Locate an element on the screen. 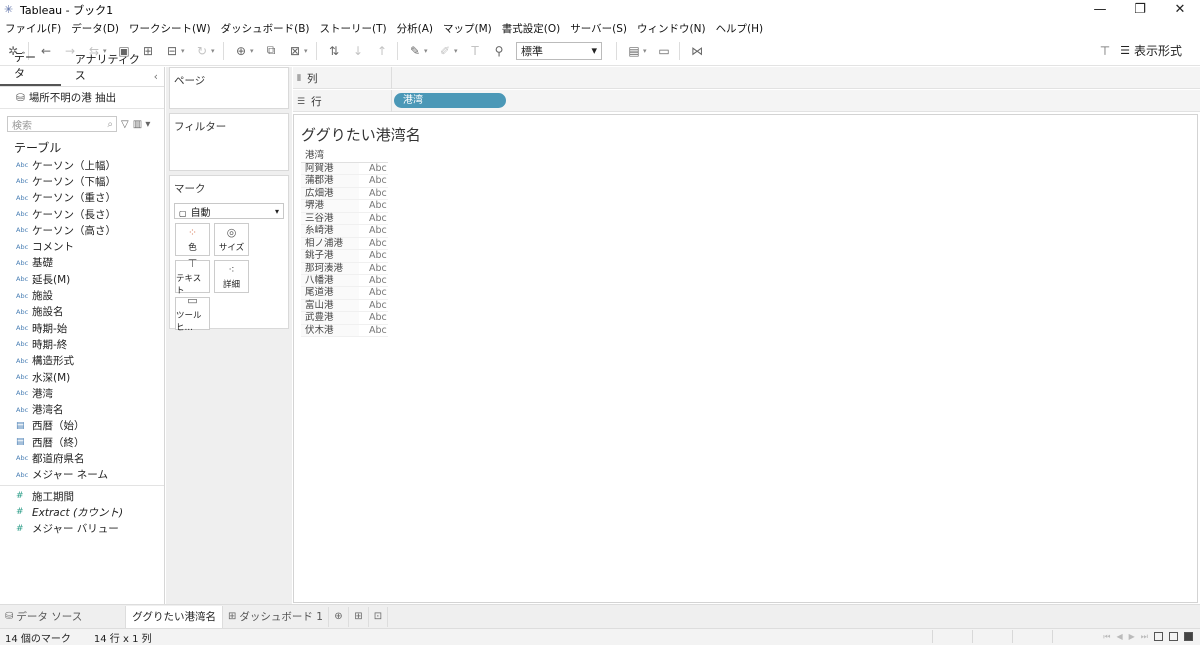 The image size is (1200, 645). tab-data: データ is located at coordinates (30, 67).